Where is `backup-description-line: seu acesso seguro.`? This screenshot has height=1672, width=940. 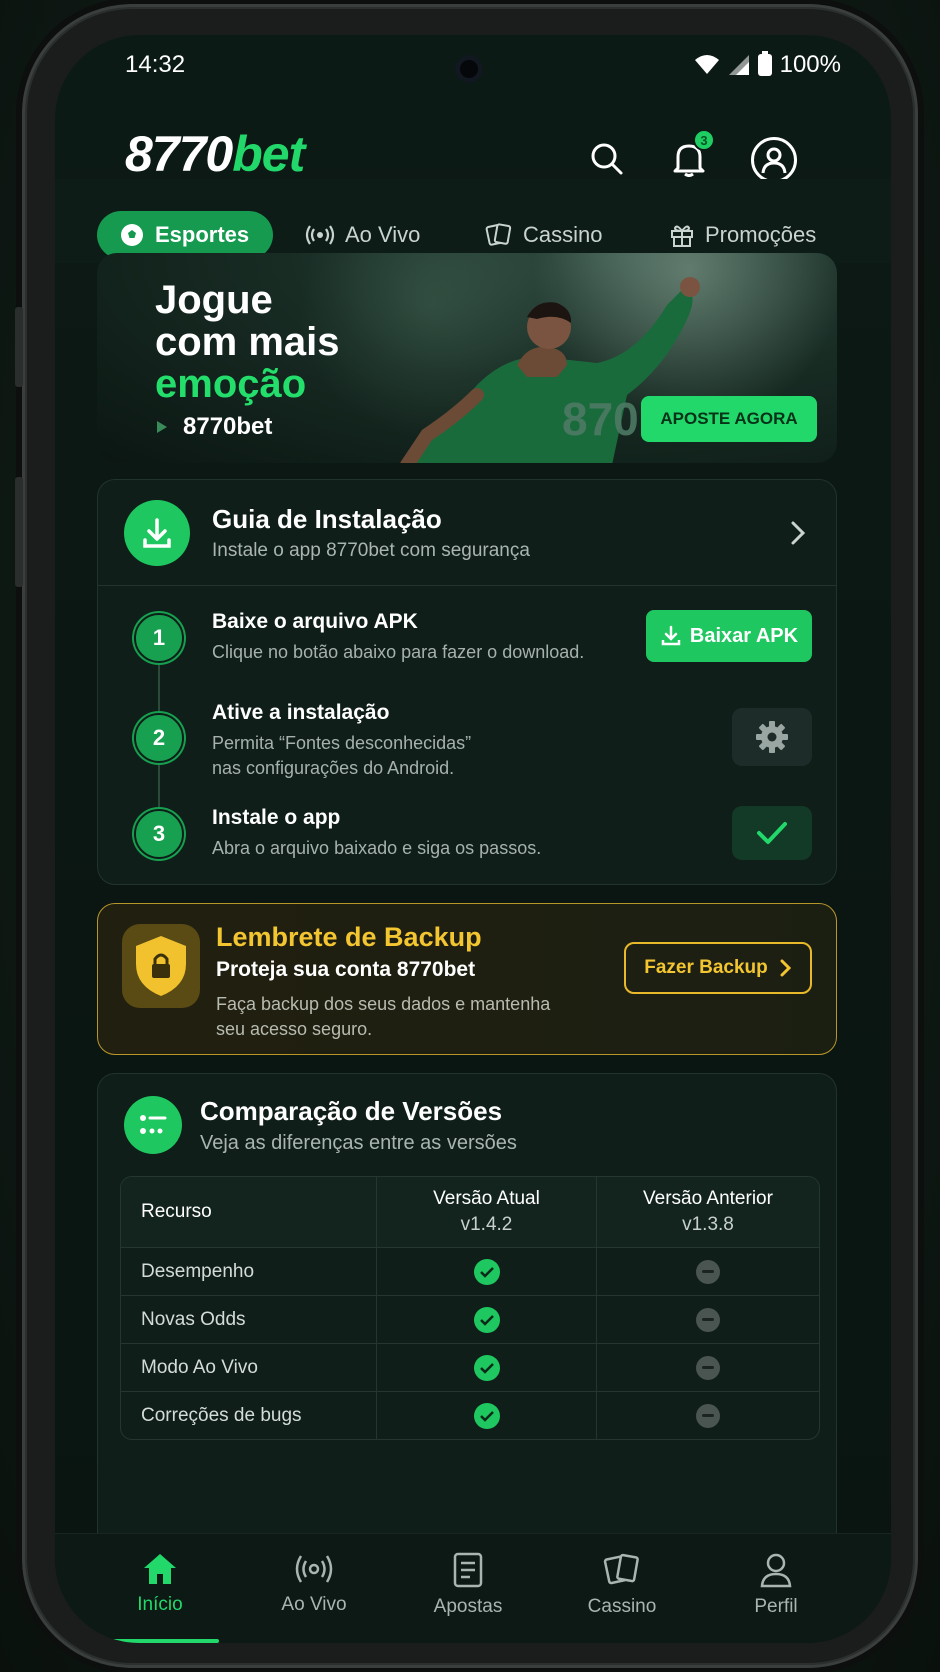
backup-description-line: seu acesso seguro. is located at coordinates (294, 1029).